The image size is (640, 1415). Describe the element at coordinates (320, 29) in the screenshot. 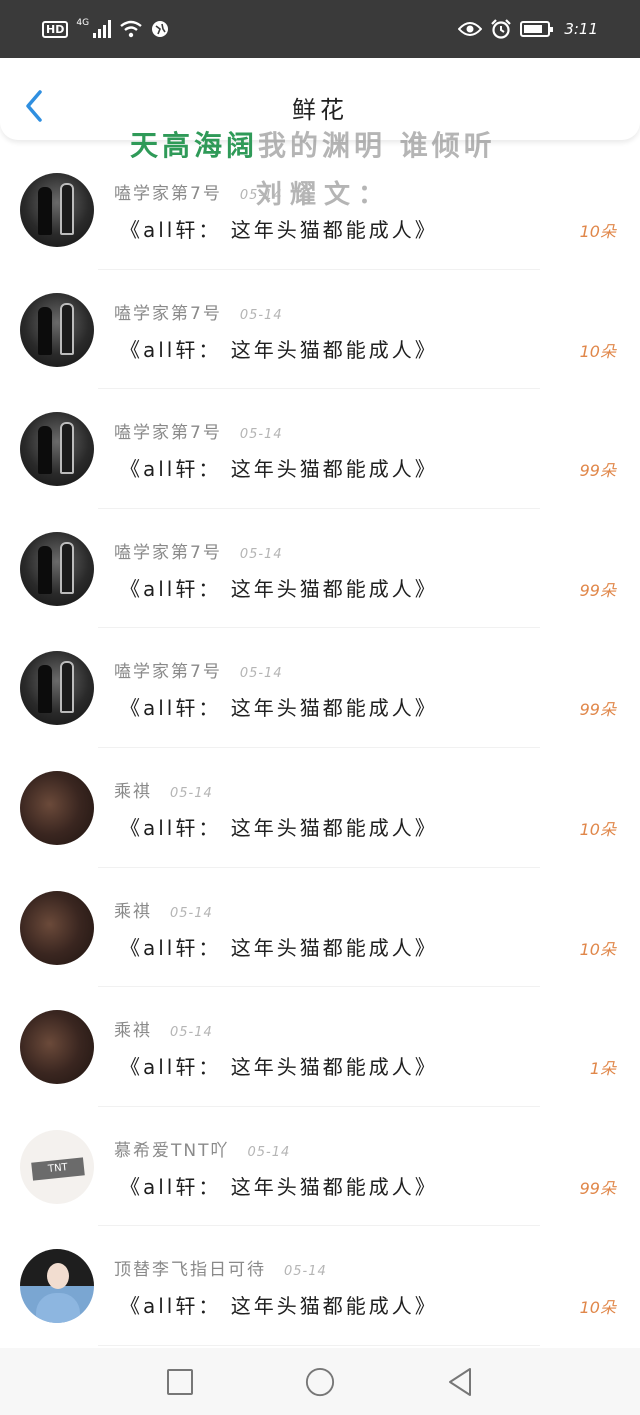

I see `status-bar: HD 4G 3:11` at that location.